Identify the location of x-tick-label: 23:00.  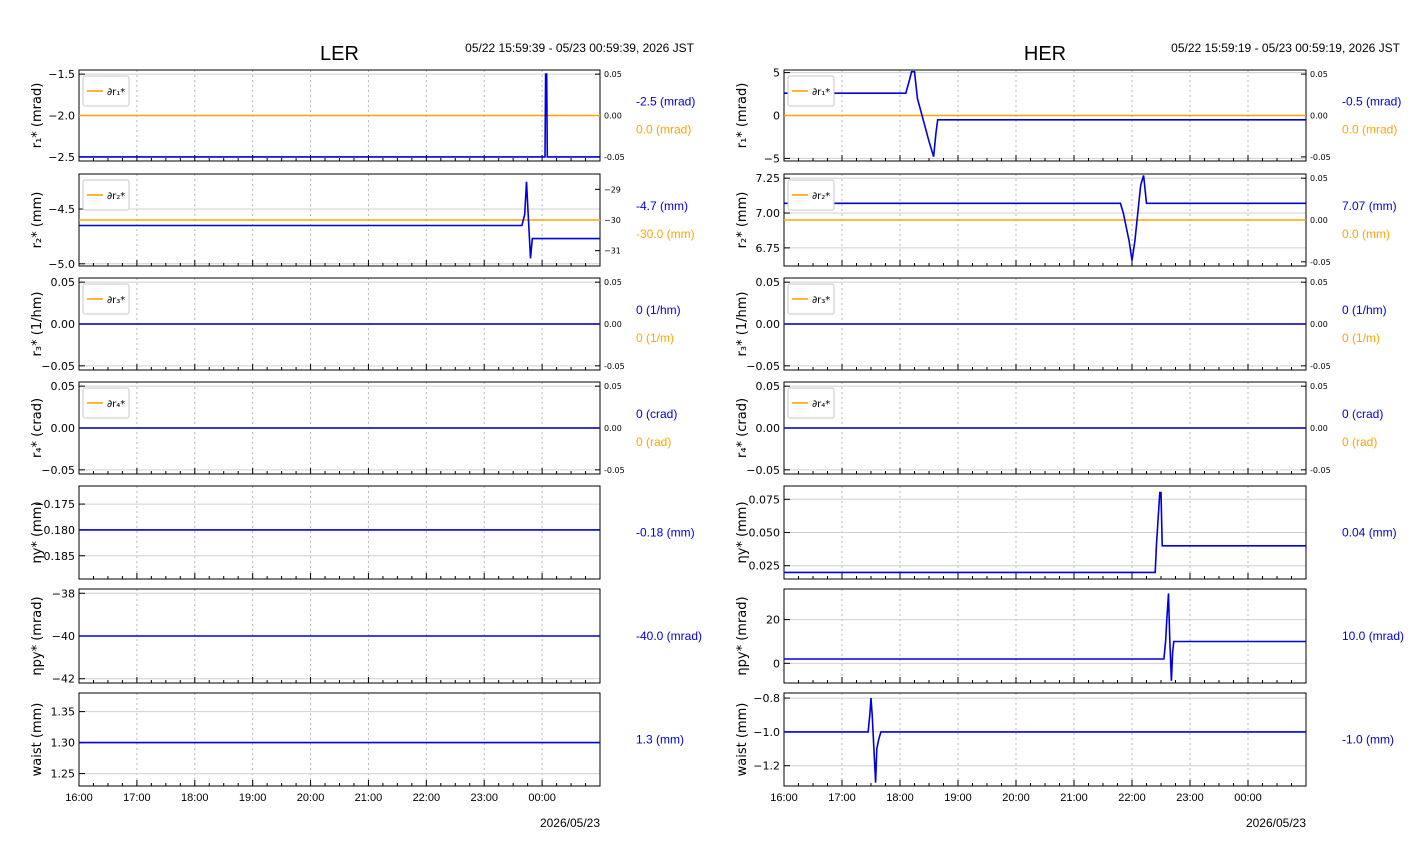
(1190, 798).